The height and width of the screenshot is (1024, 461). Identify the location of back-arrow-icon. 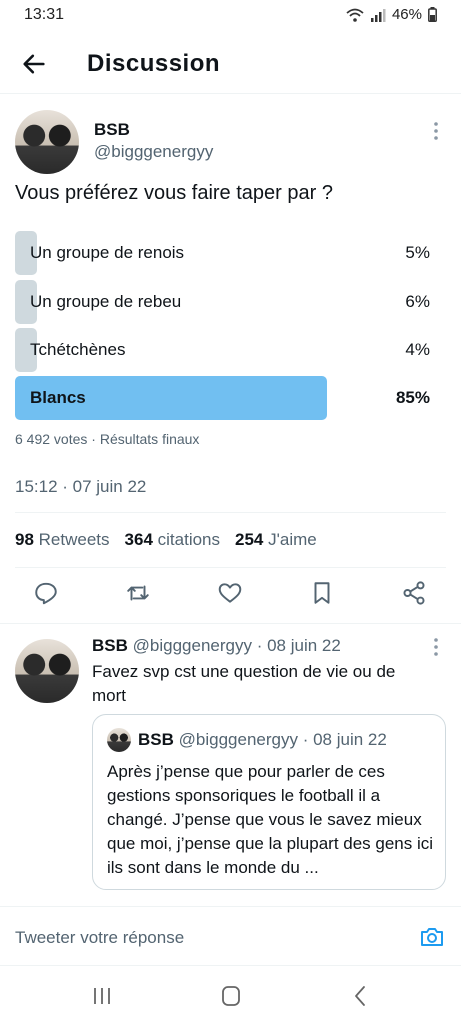
(34, 64).